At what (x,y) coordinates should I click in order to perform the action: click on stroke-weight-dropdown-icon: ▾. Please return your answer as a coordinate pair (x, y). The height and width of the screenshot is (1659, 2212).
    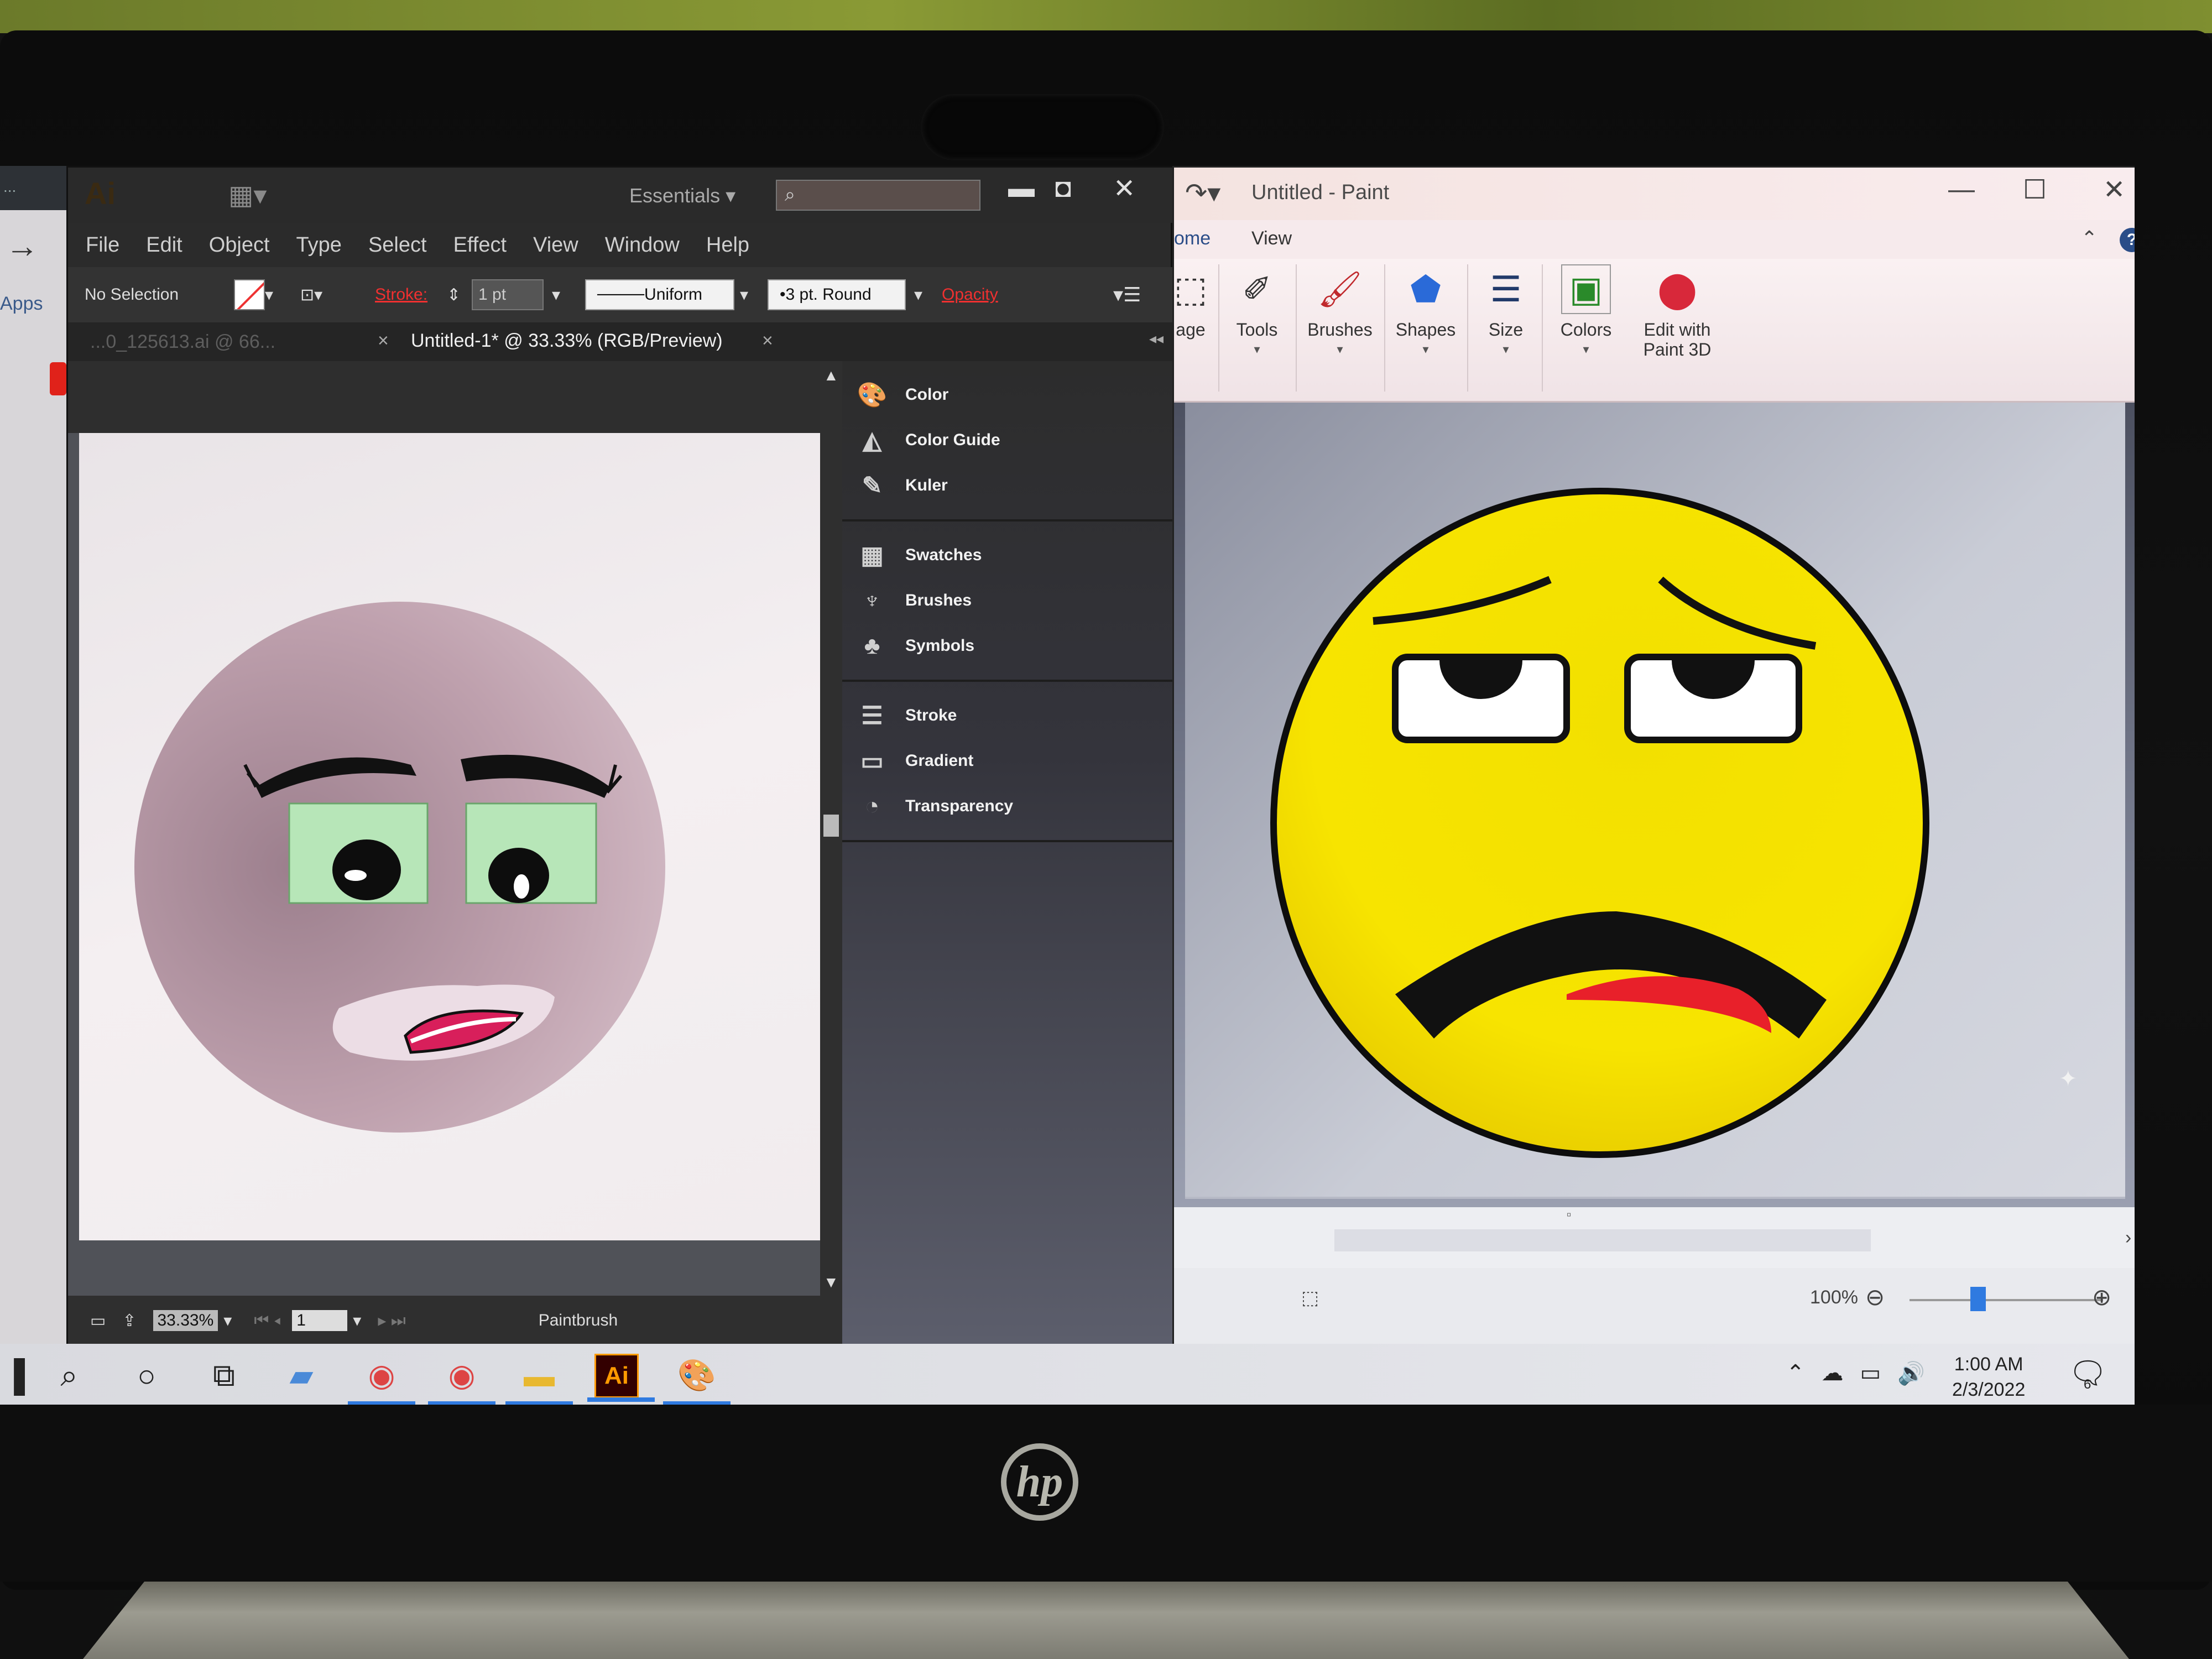
    Looking at the image, I should click on (556, 295).